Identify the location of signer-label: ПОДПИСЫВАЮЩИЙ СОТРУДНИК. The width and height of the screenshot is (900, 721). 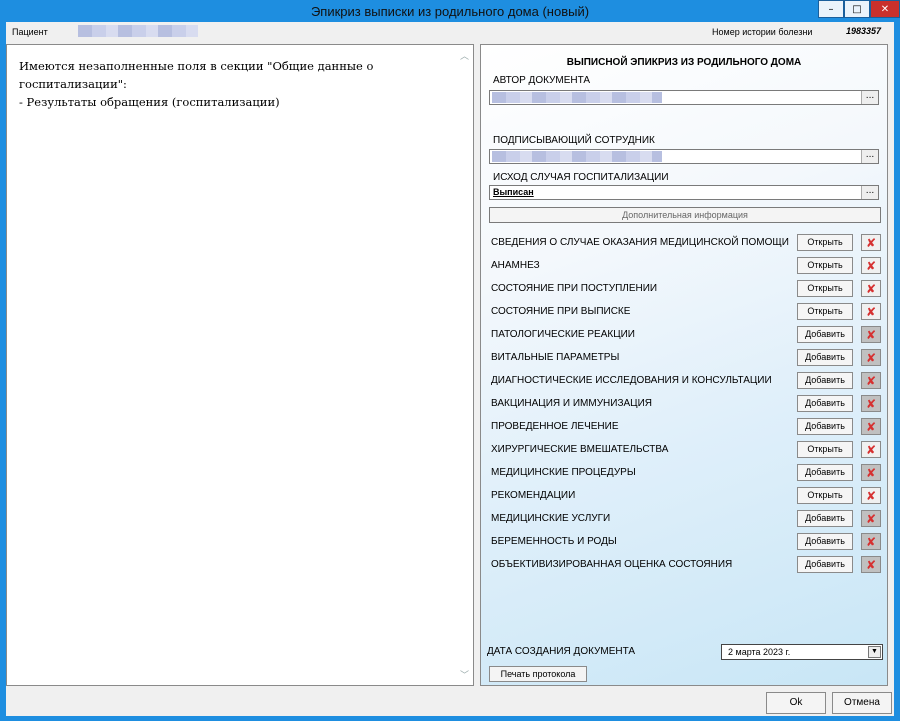
(574, 140).